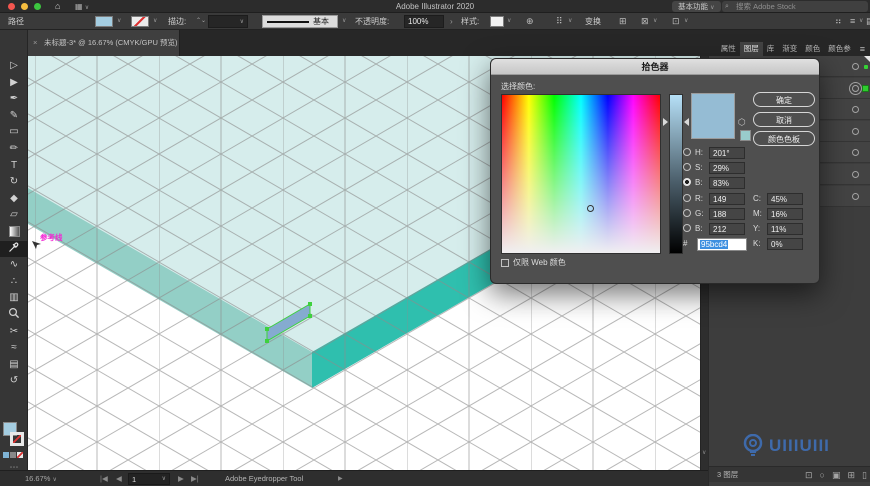 This screenshot has height=486, width=870. What do you see at coordinates (104, 478) in the screenshot?
I see `first-artboard-icon: |◀` at bounding box center [104, 478].